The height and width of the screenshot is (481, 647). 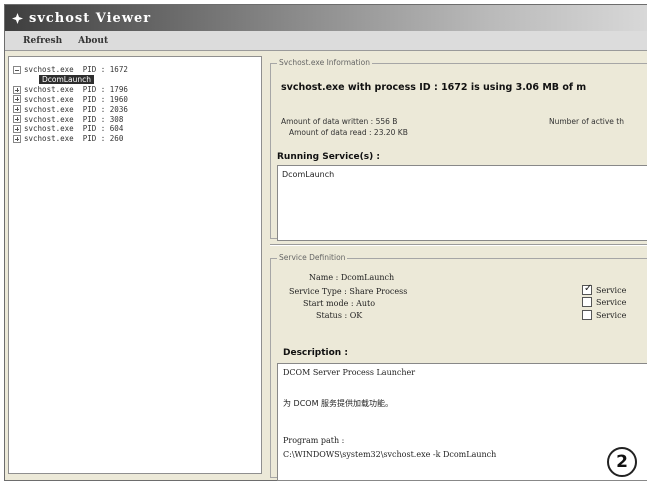 I want to click on tree-row-process: svchost.exe PID : 260, so click(x=137, y=139).